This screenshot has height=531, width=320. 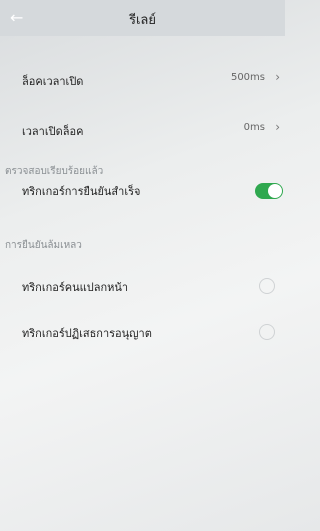 I want to click on section-failure-title: การยืนยันล้มเหลว, so click(x=43, y=245).